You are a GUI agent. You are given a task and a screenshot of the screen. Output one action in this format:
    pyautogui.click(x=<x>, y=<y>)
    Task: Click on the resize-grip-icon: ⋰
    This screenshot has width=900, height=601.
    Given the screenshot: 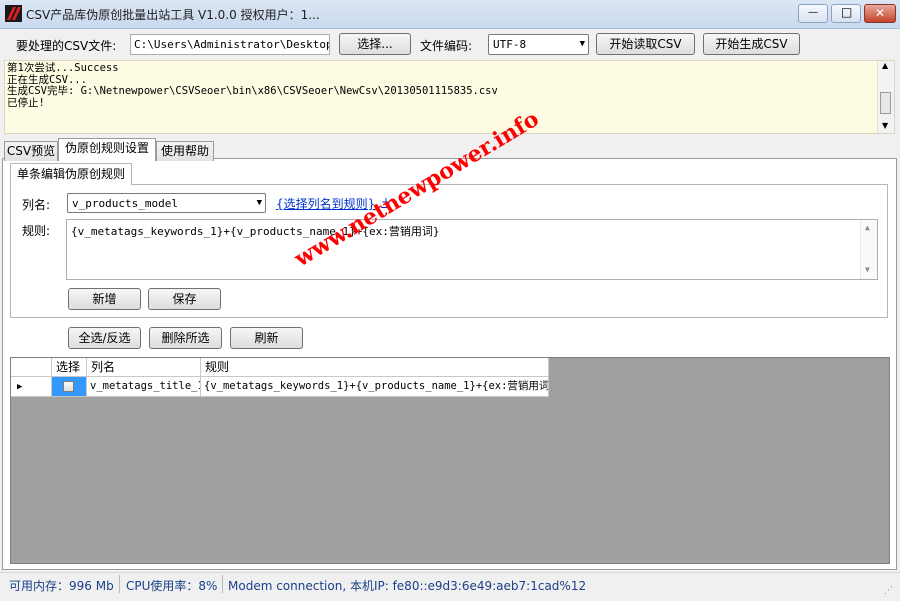 What is the action you would take?
    pyautogui.click(x=890, y=592)
    